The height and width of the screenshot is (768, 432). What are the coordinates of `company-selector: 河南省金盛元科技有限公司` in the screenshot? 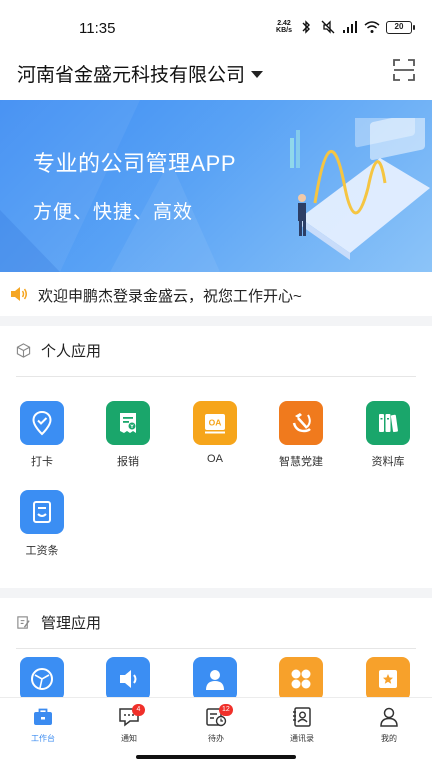 It's located at (140, 73).